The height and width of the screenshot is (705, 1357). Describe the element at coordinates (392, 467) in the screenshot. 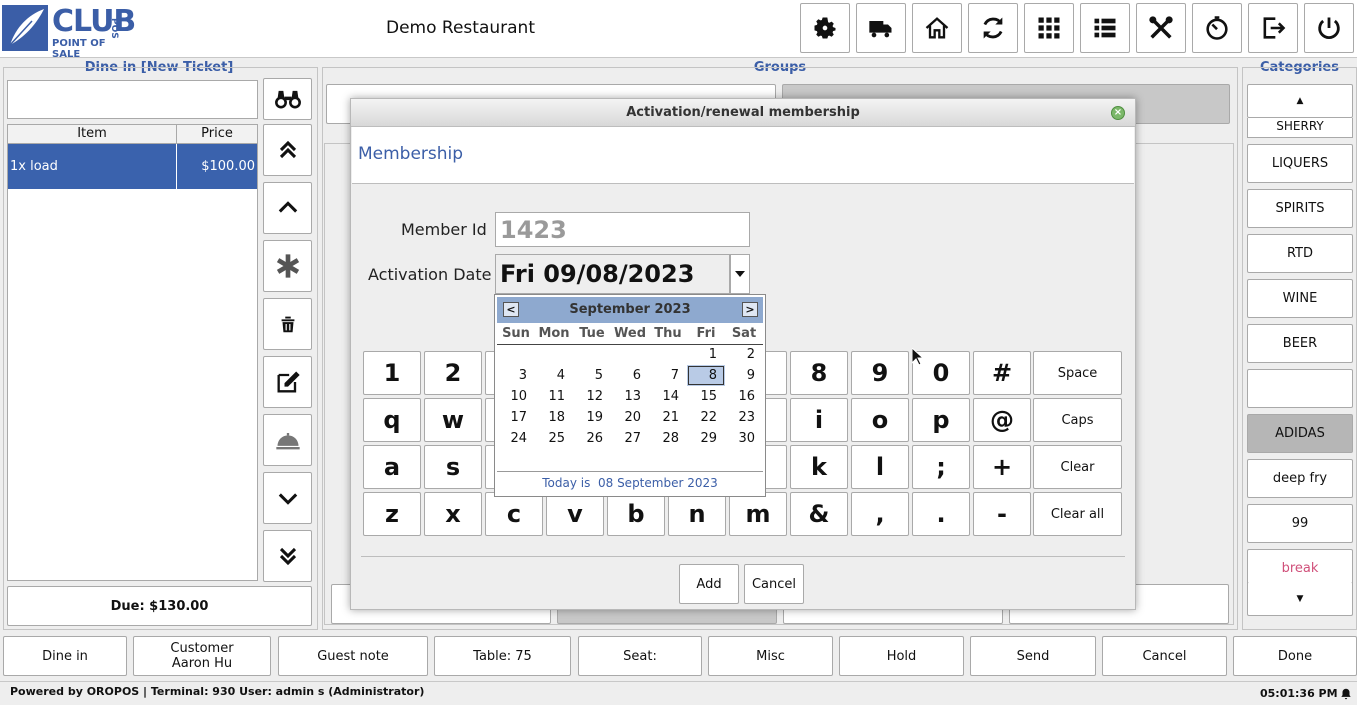

I see `key-r2c0: a` at that location.